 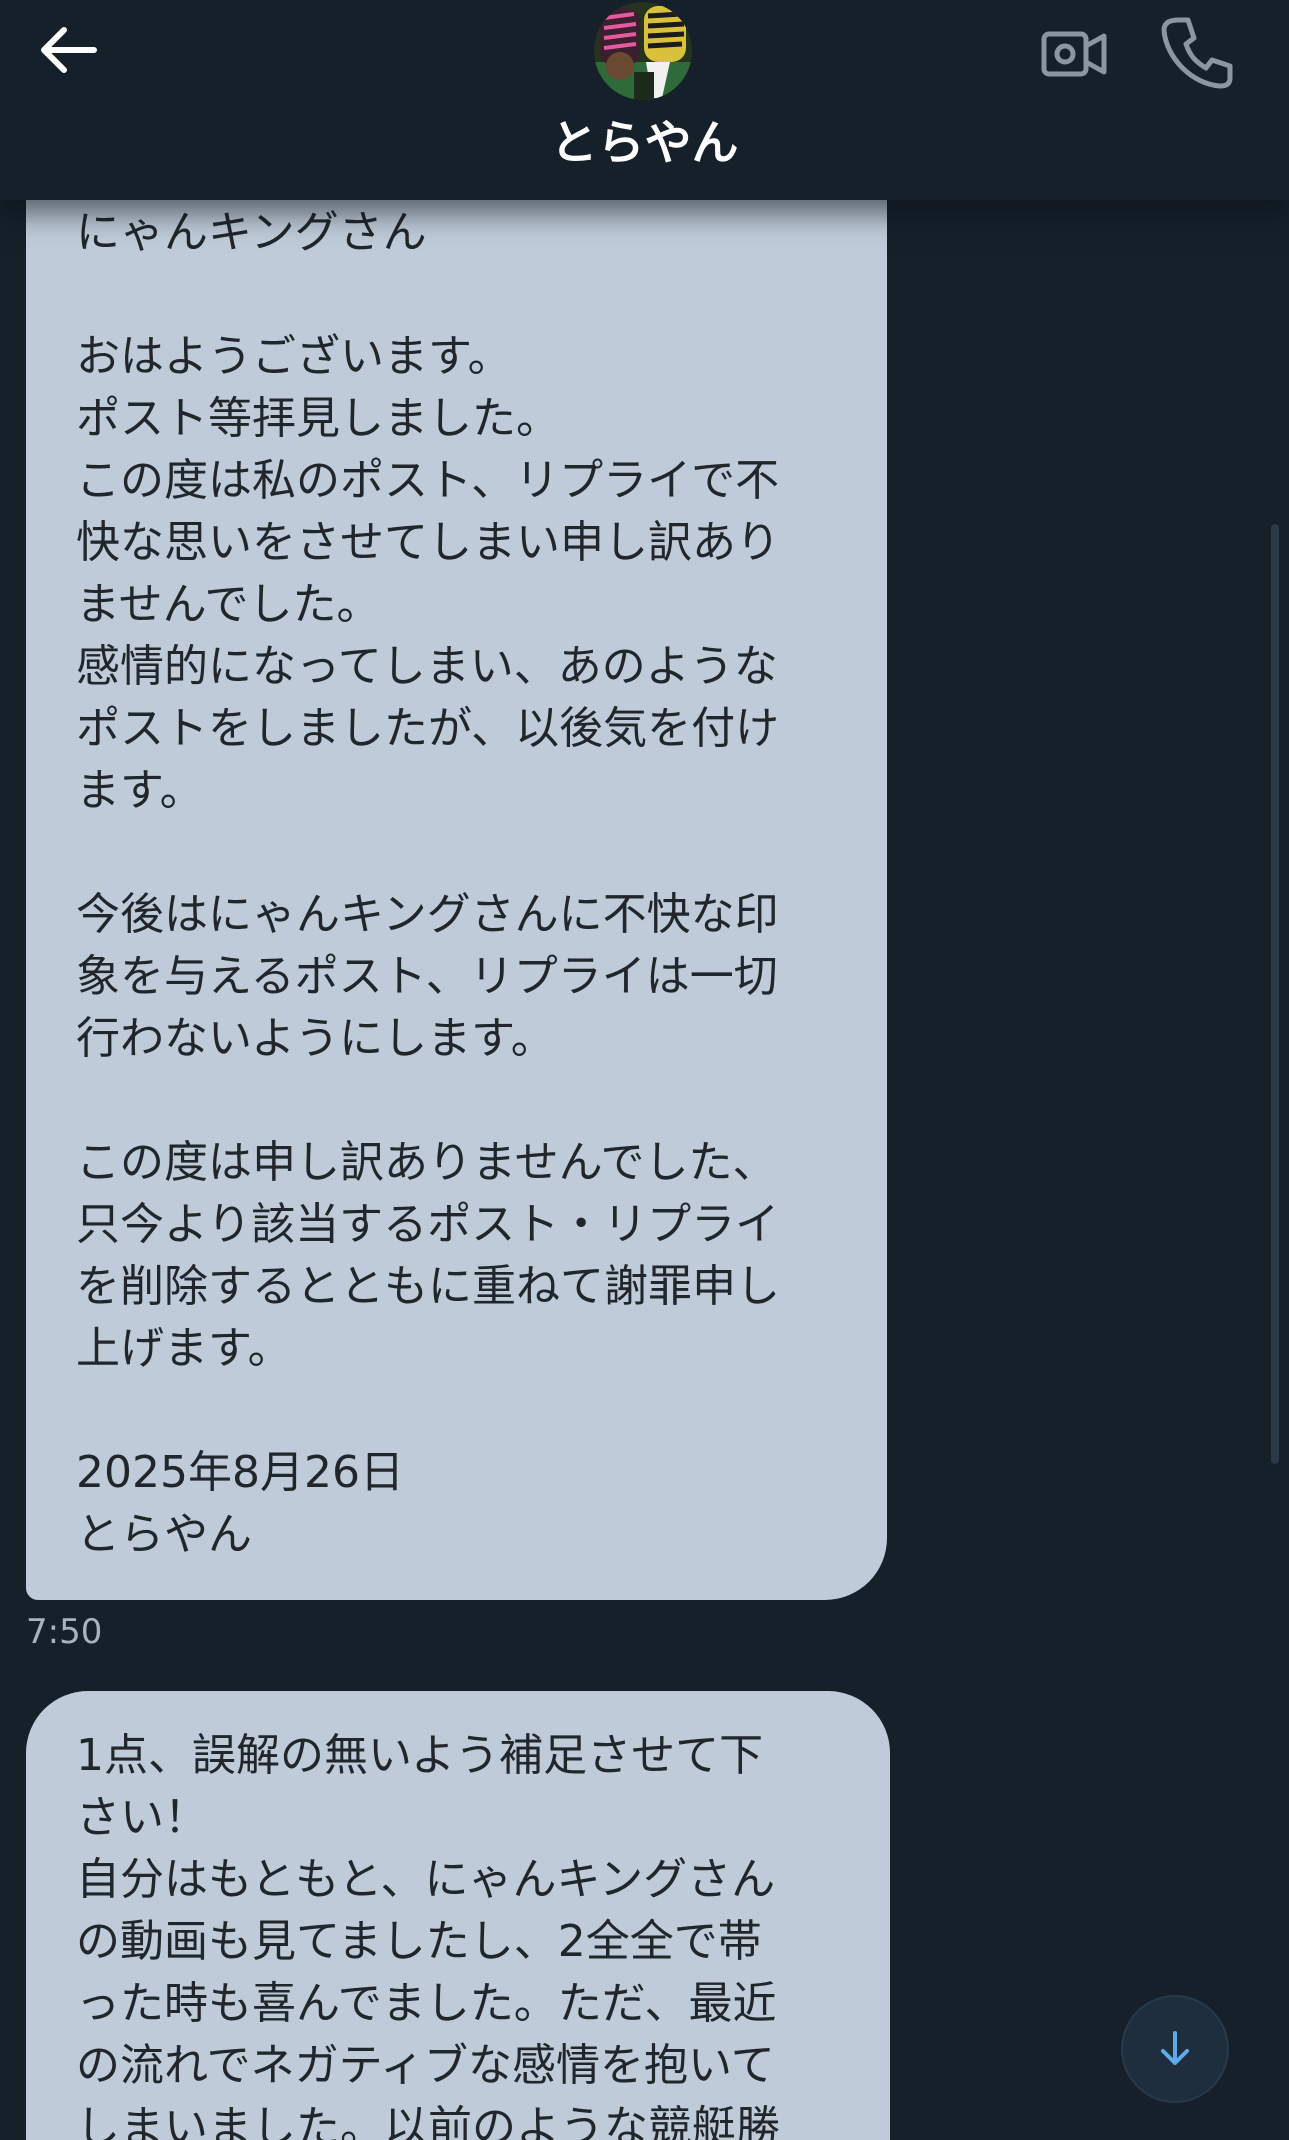 I want to click on voice-call-button, so click(x=1196, y=52).